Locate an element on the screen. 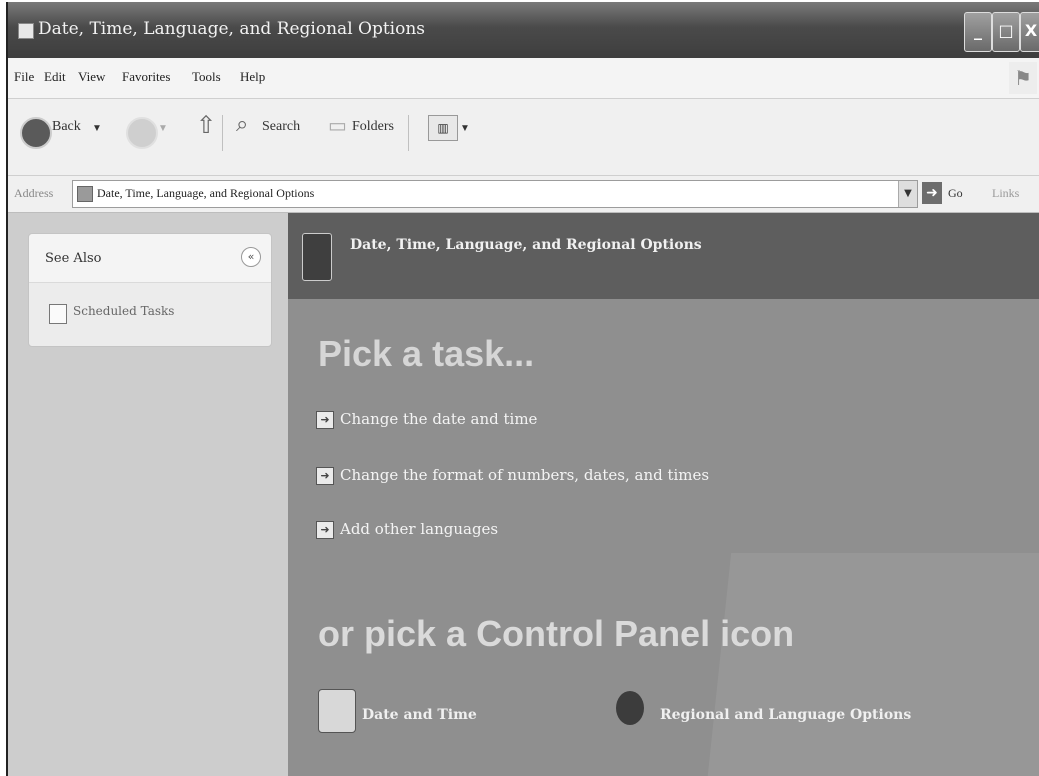 This screenshot has width=1039, height=776. forward-dropdown-icon: ▼ is located at coordinates (163, 128).